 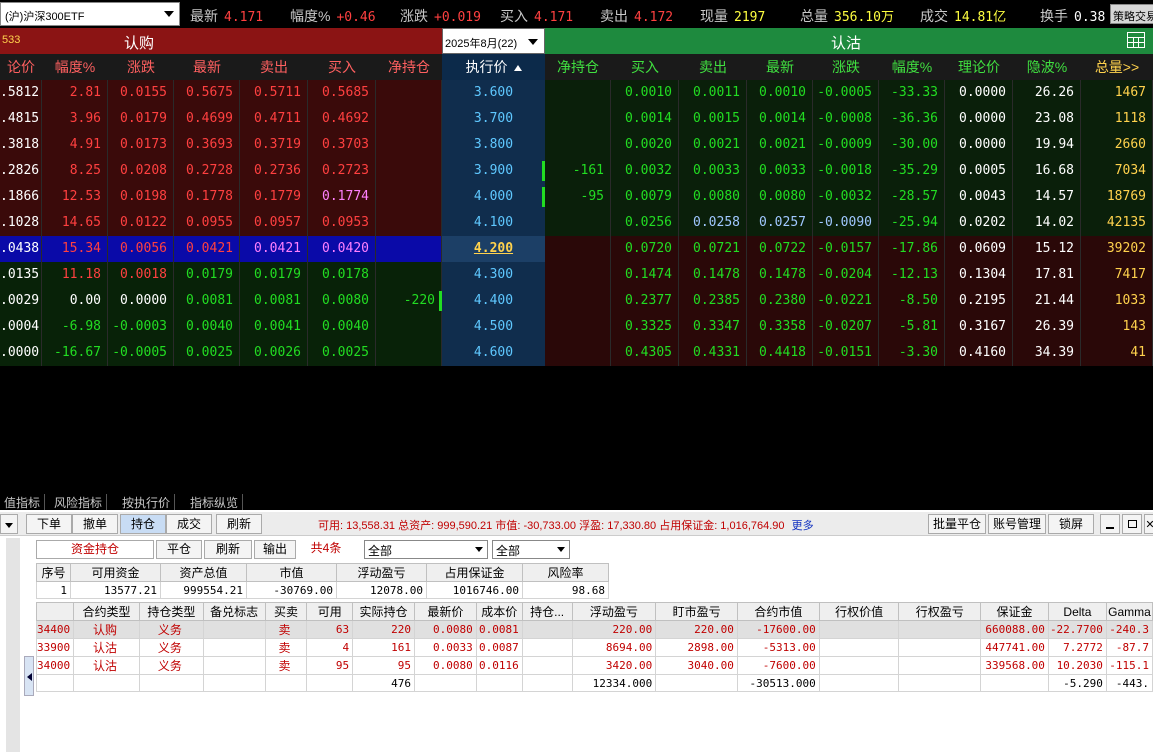 What do you see at coordinates (9, 524) in the screenshot?
I see `panel-menu-button` at bounding box center [9, 524].